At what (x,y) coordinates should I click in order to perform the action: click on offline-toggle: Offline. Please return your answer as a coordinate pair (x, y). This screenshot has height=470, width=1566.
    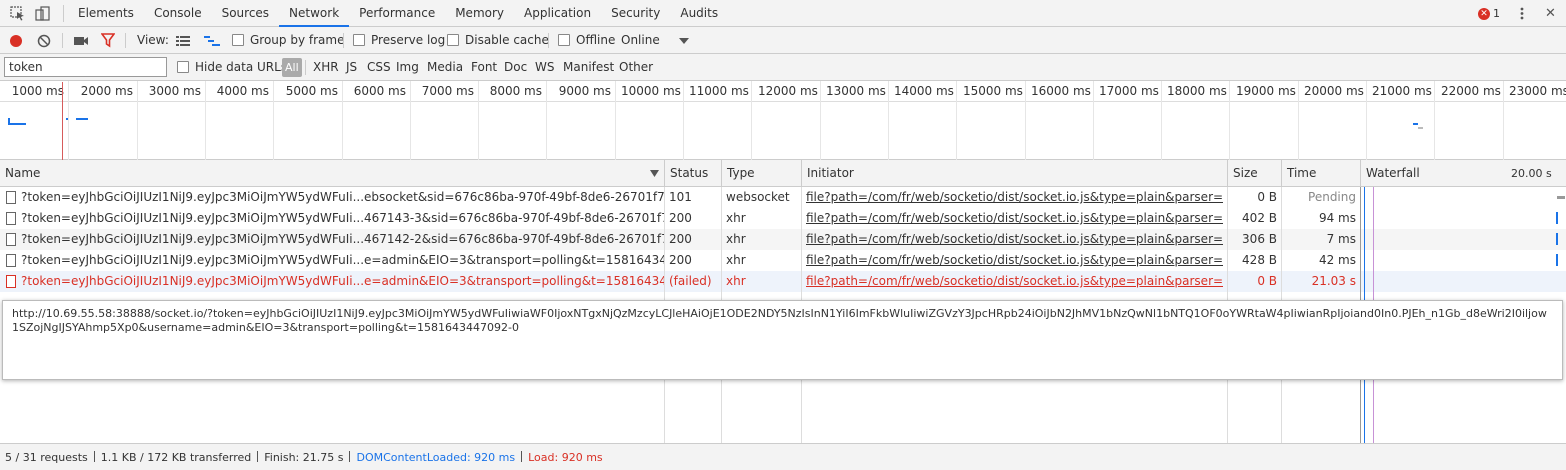
    Looking at the image, I should click on (586, 40).